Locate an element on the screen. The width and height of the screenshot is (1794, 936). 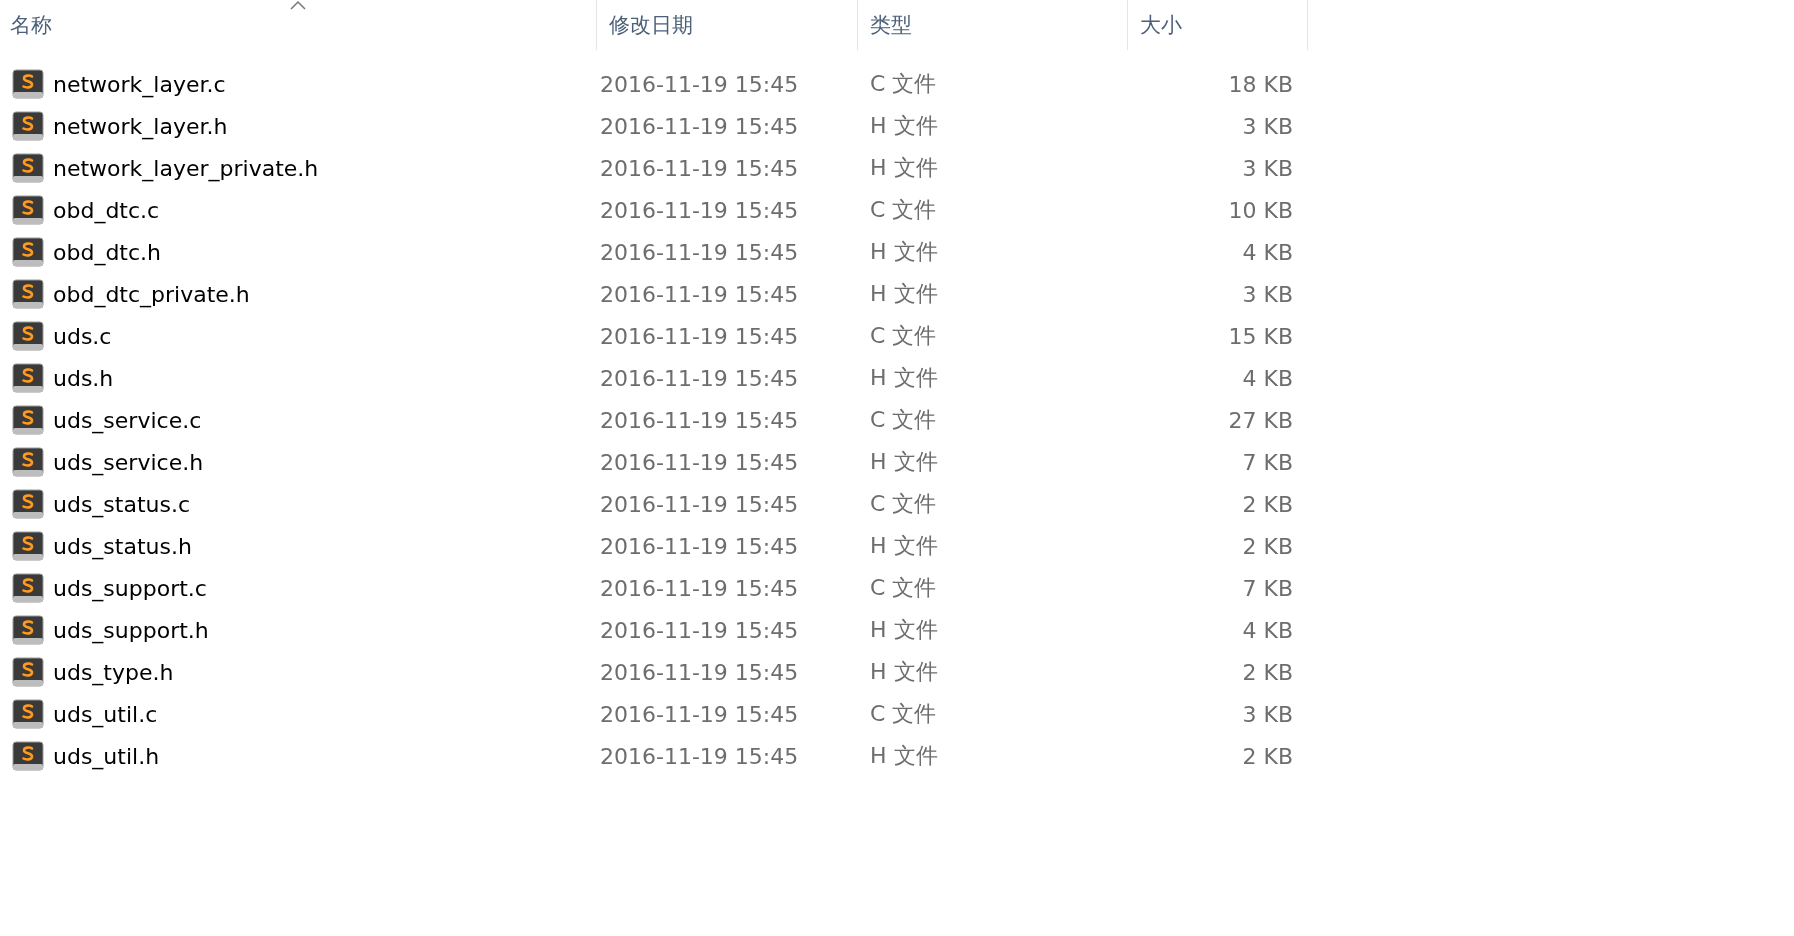
file-name: uds_support.c is located at coordinates (130, 588).